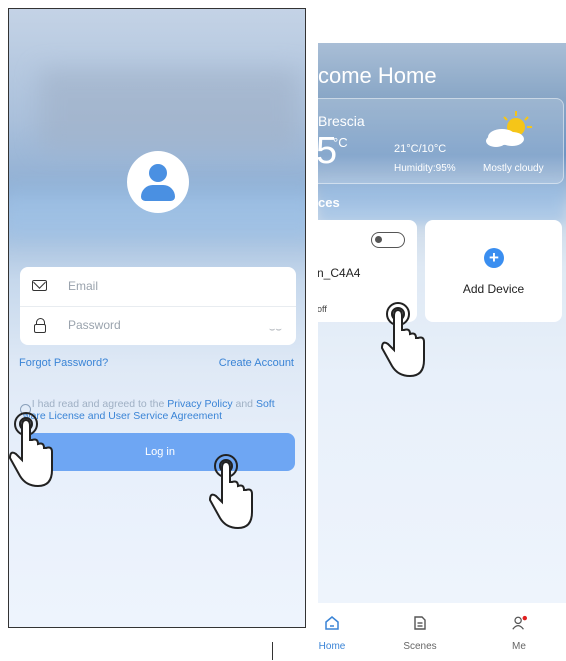 The width and height of the screenshot is (566, 661). I want to click on login-form: Email Password ⌣⌣, so click(158, 306).